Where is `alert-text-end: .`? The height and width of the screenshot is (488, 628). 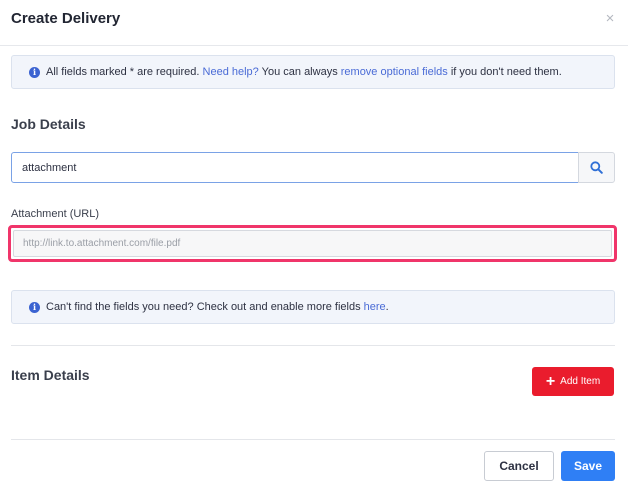 alert-text-end: . is located at coordinates (387, 307).